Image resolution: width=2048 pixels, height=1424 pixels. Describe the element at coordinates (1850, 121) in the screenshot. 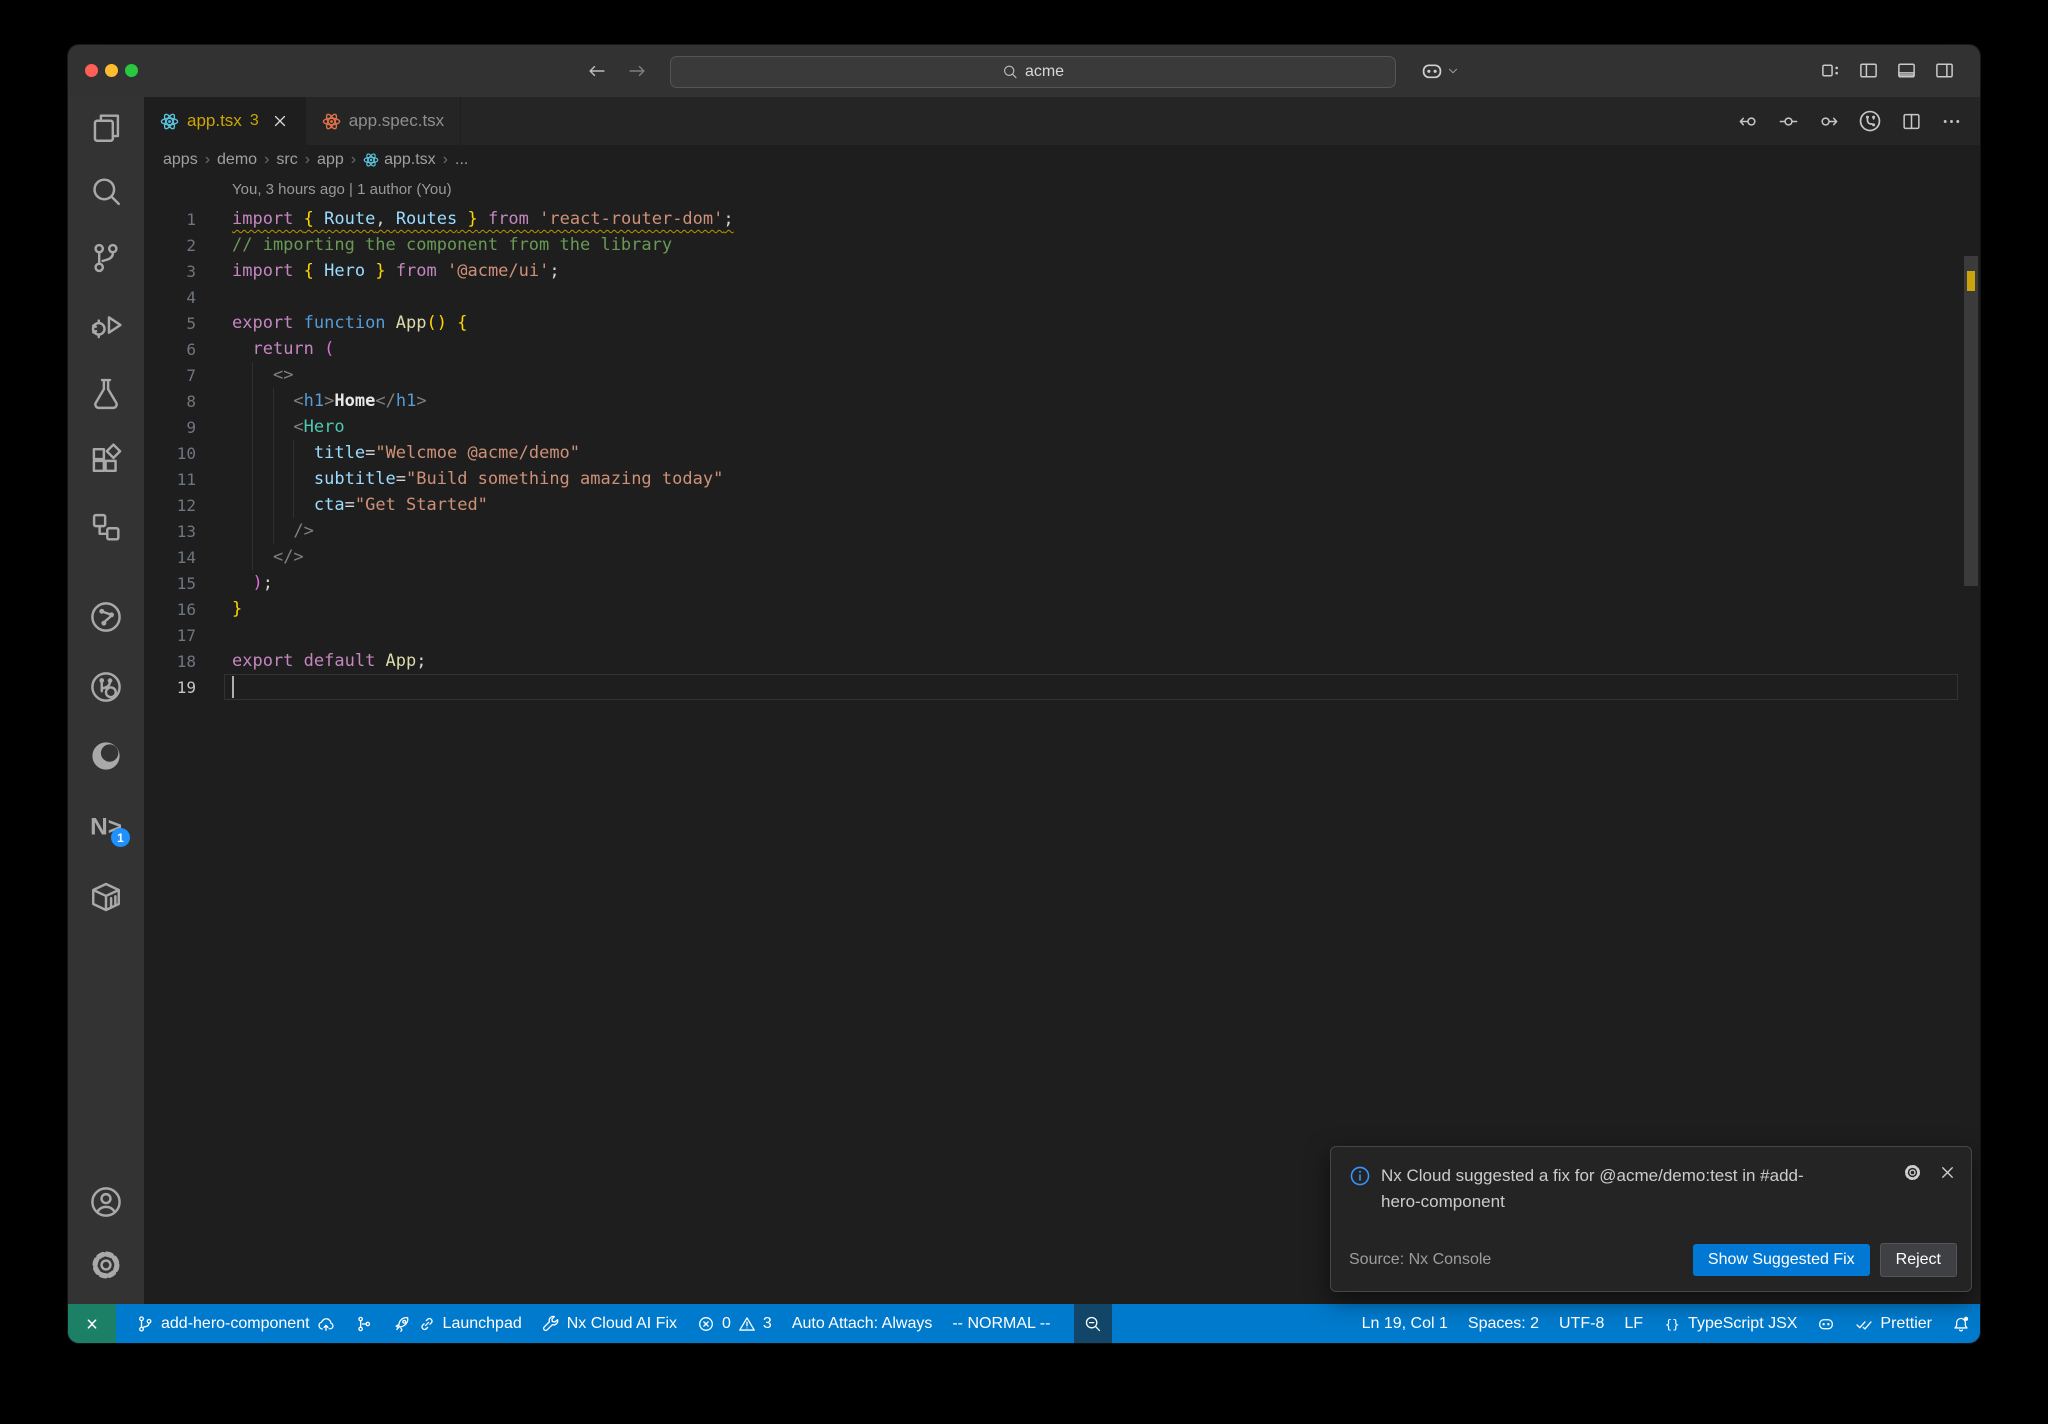

I see `editor-actions` at that location.